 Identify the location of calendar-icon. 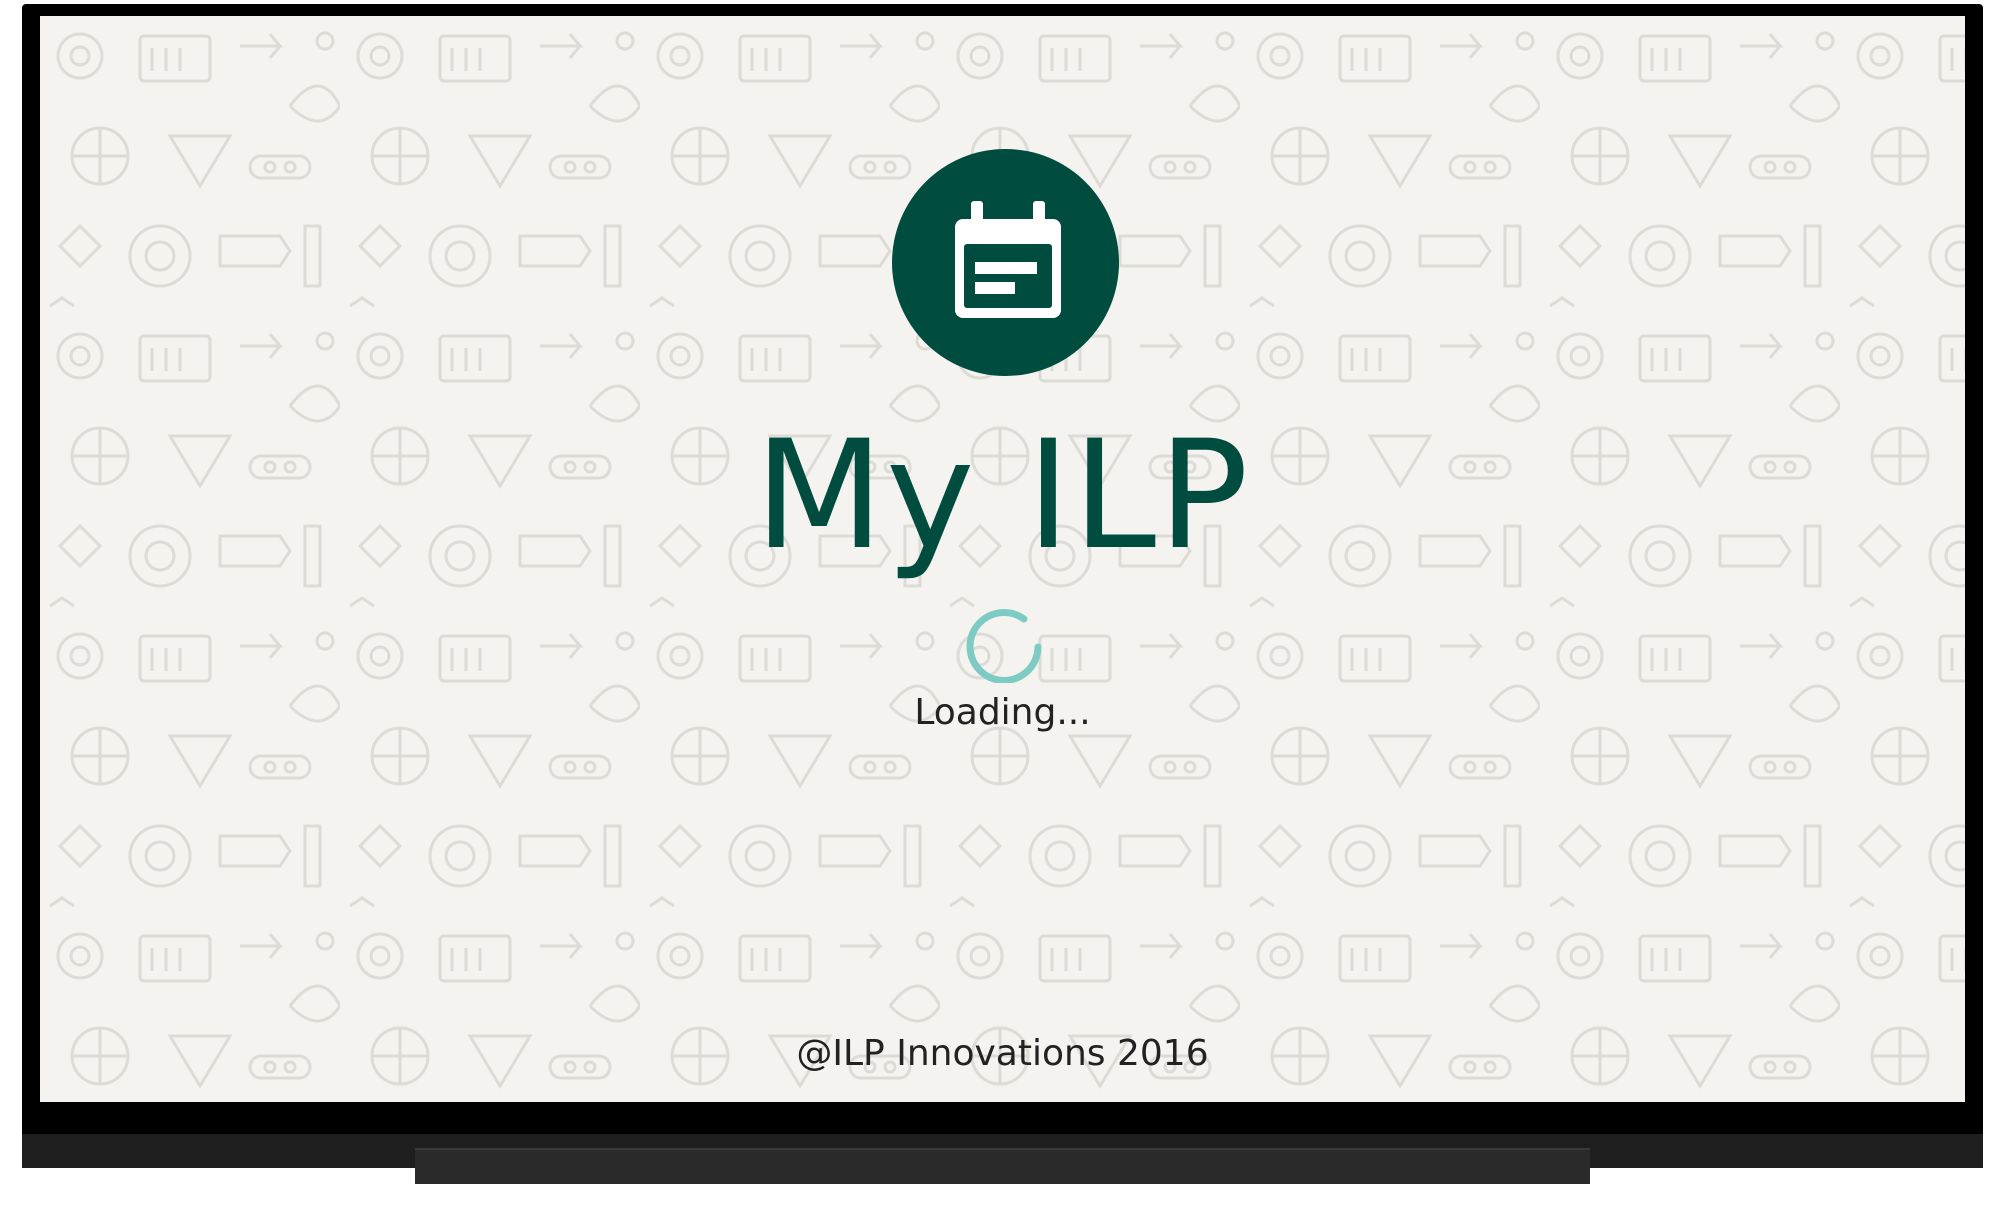
(1008, 259).